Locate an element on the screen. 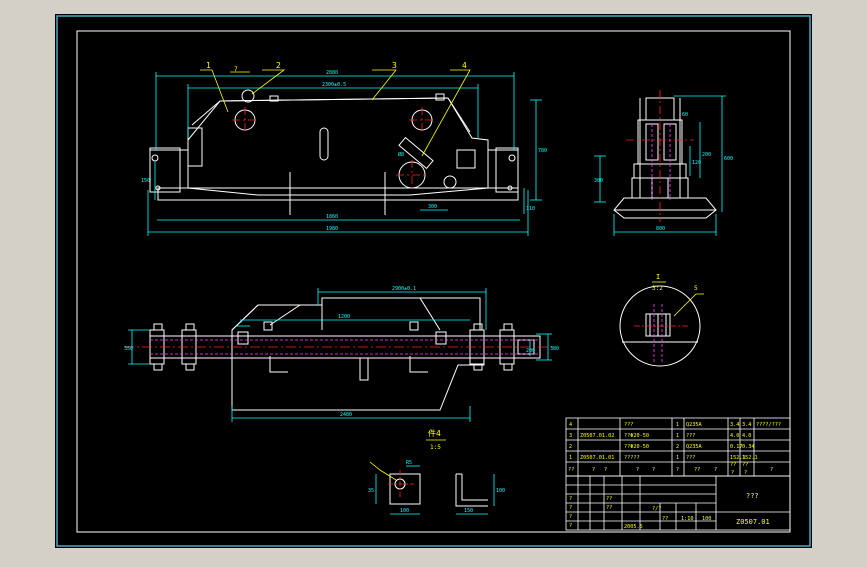  title-block-count-a: 1:10 is located at coordinates (687, 519).